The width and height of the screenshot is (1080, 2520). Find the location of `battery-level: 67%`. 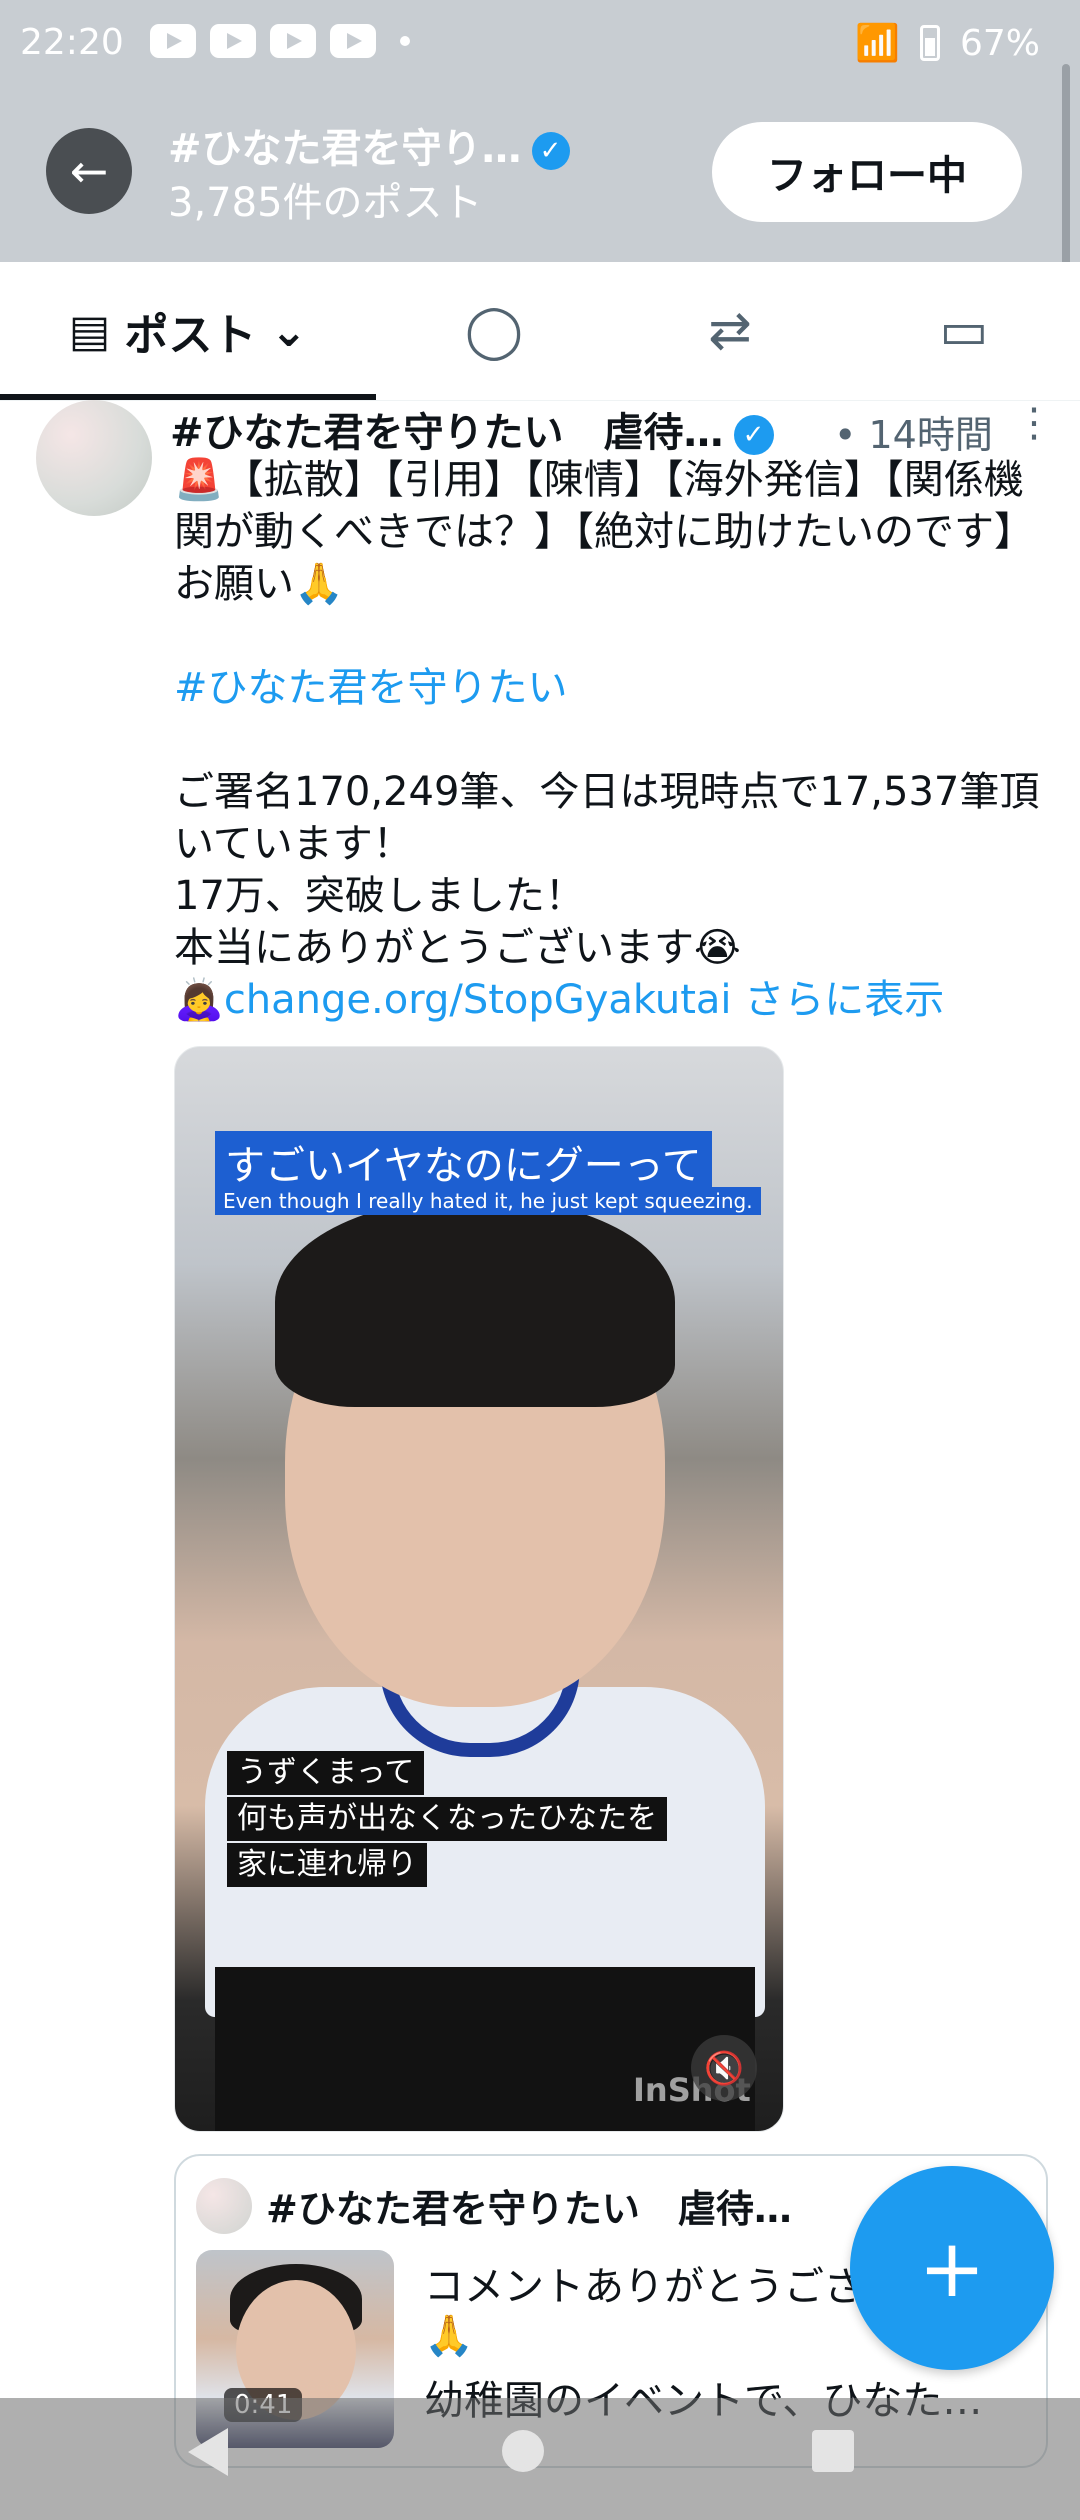

battery-level: 67% is located at coordinates (999, 43).